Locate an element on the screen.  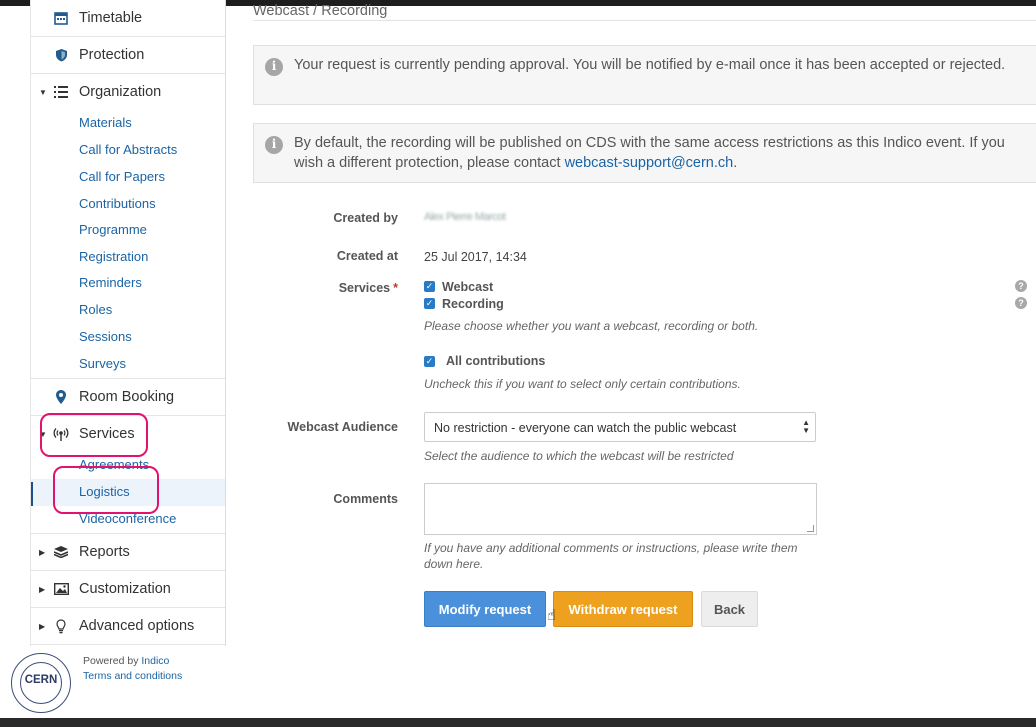
created-at-label: Created at is located at coordinates (367, 256).